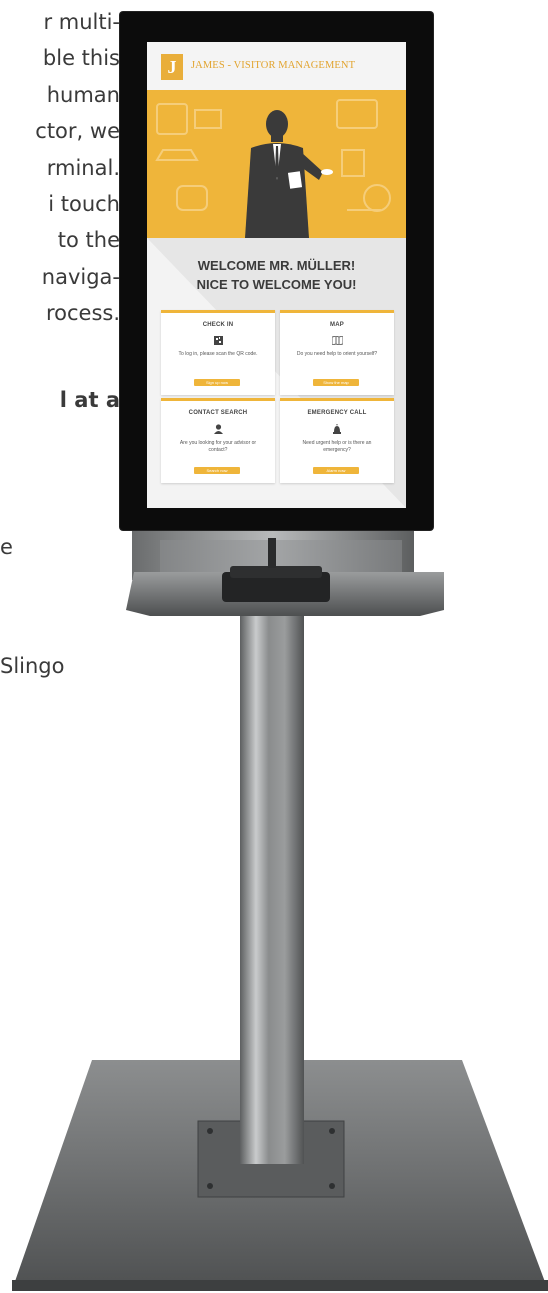 The height and width of the screenshot is (1293, 548). What do you see at coordinates (276, 284) in the screenshot?
I see `welcome-line-2: NICE TO WELCOME YOU!` at bounding box center [276, 284].